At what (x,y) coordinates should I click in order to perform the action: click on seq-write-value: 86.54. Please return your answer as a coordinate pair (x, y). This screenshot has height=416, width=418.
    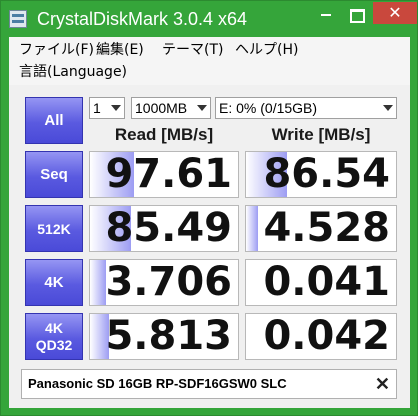
    Looking at the image, I should click on (326, 174).